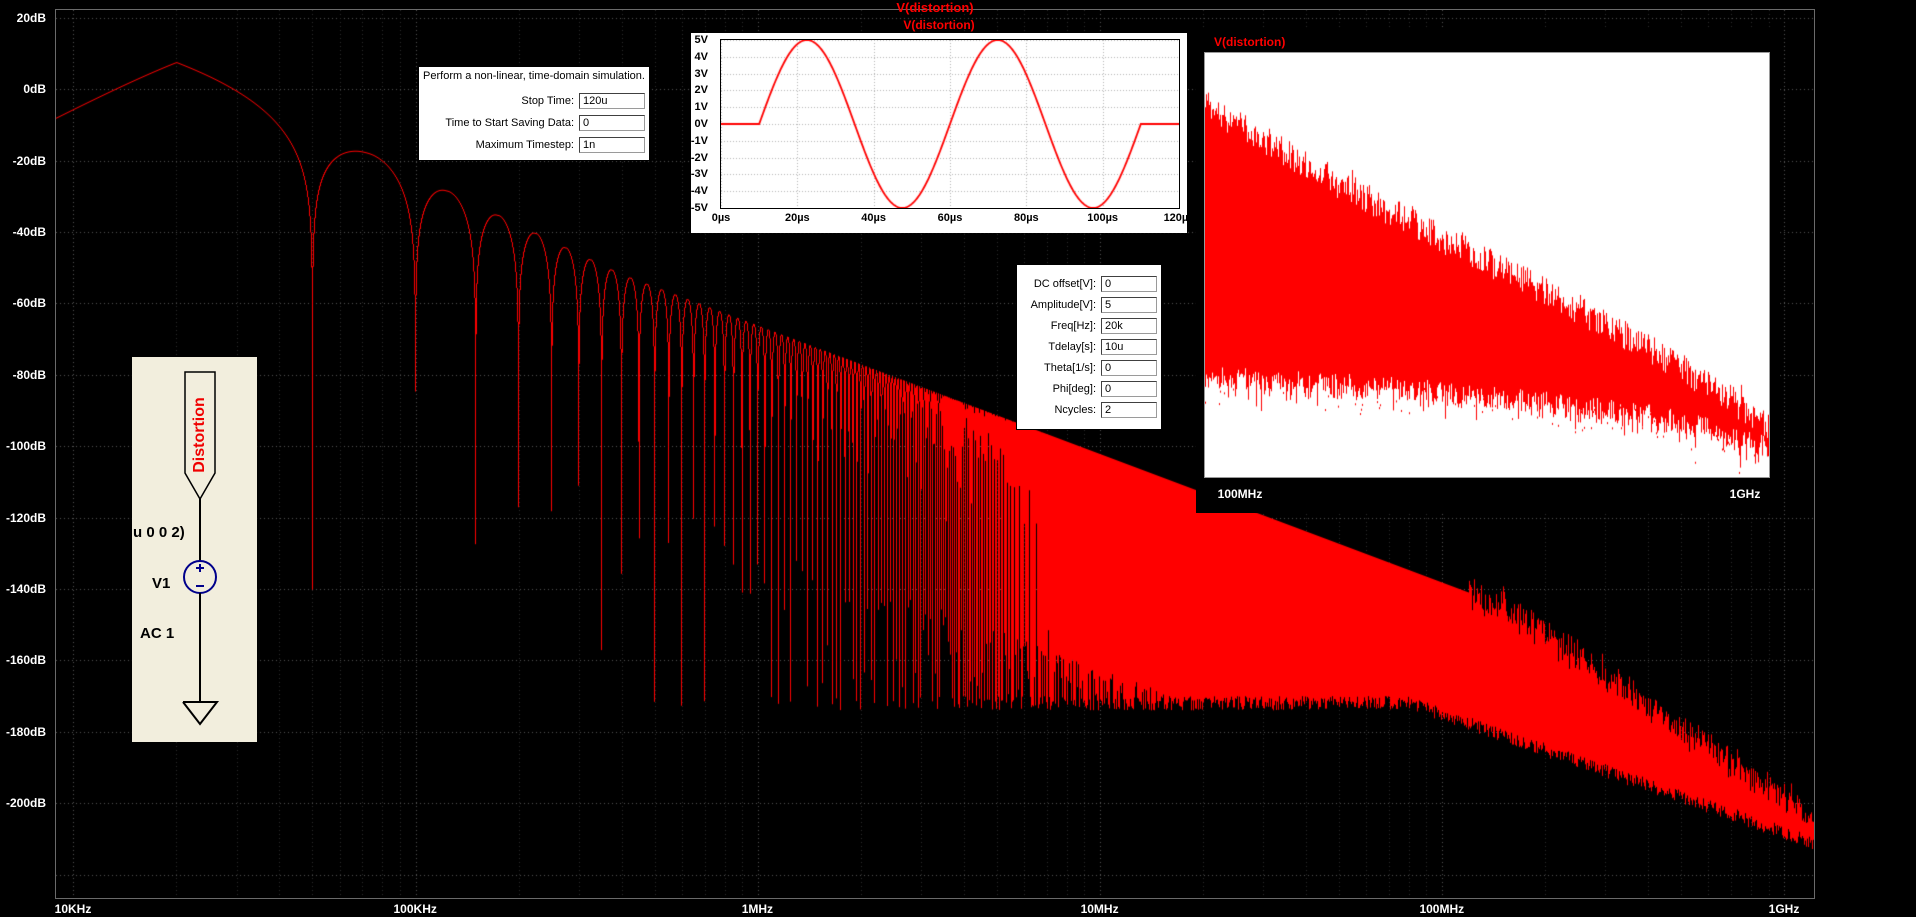 The height and width of the screenshot is (917, 1916). I want to click on time-y-axis-label: -3V, so click(699, 174).